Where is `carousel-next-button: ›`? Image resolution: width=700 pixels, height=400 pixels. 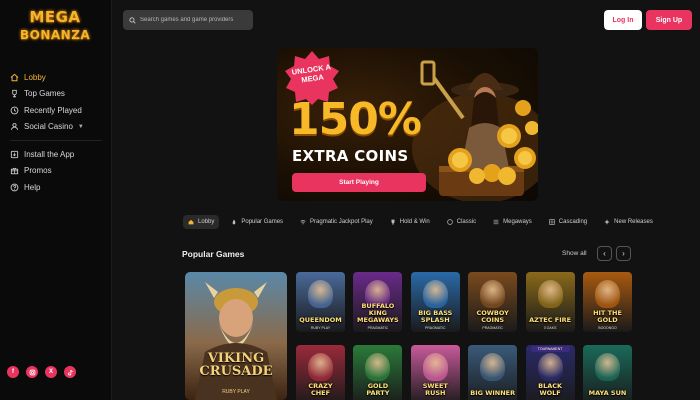
carousel-next-button: › is located at coordinates (623, 253).